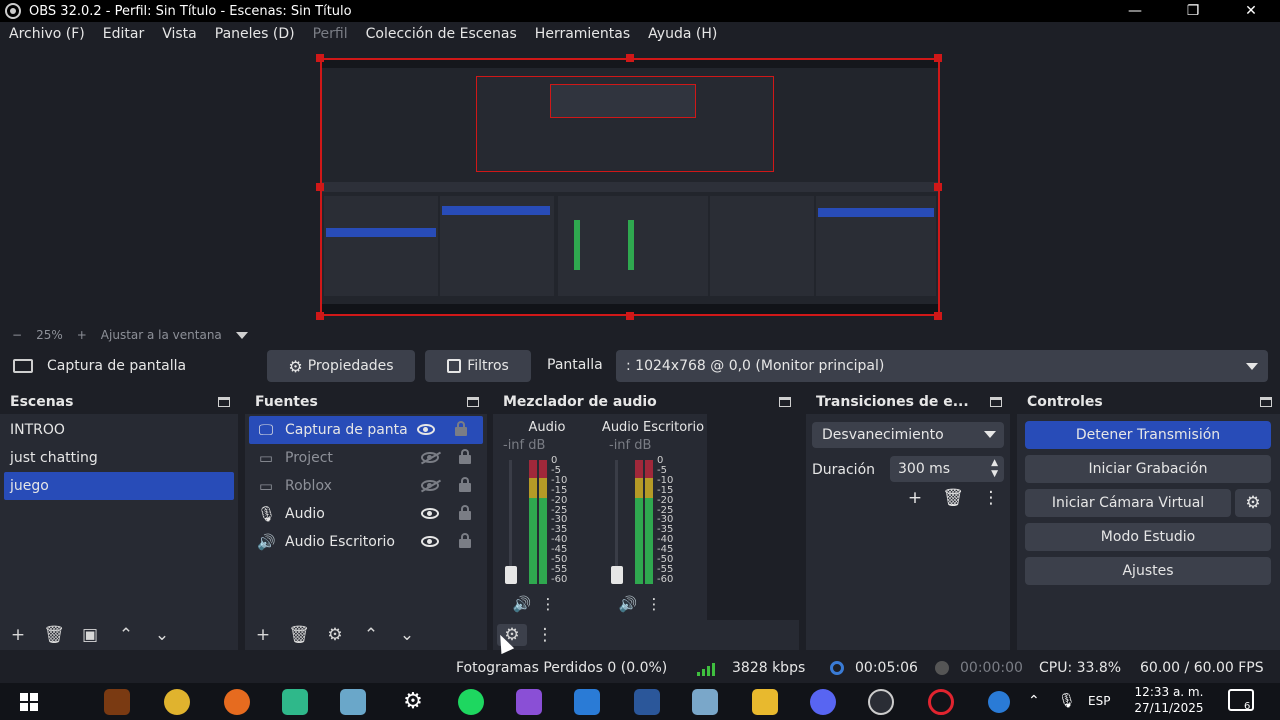 This screenshot has height=720, width=1280. I want to click on source-item: ▭ Project, so click(366, 458).